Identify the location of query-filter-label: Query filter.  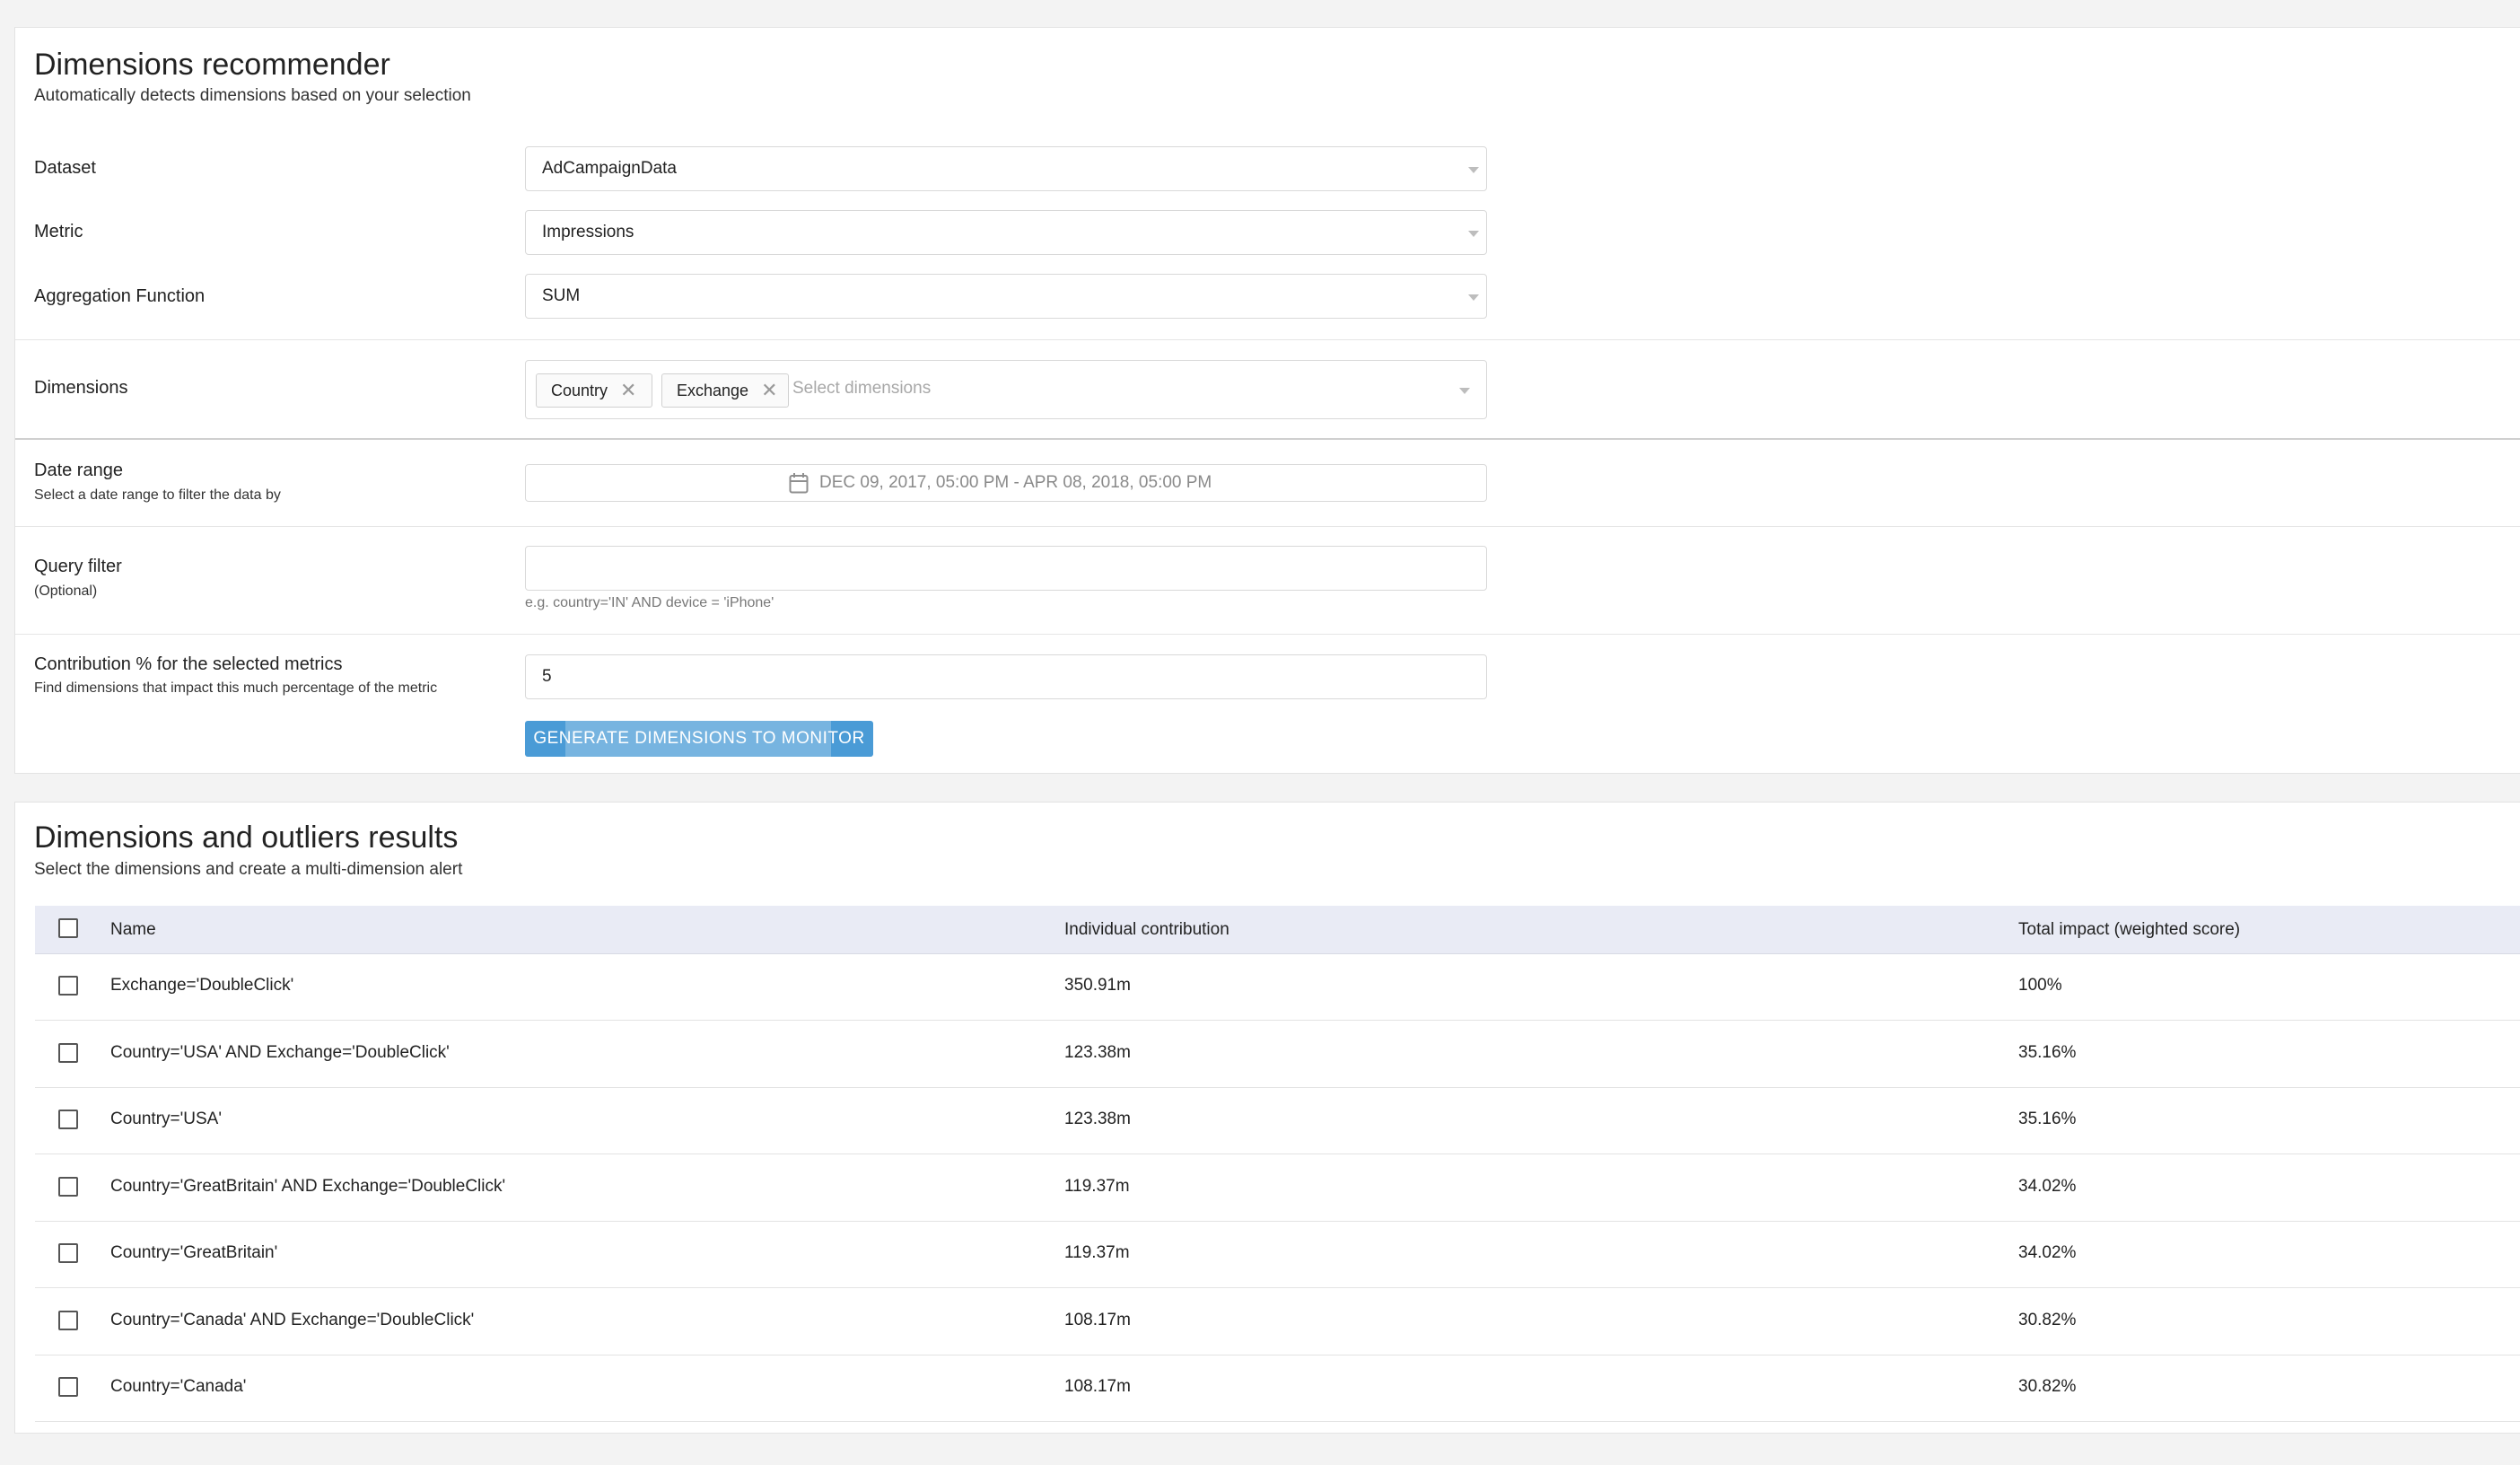
(78, 567).